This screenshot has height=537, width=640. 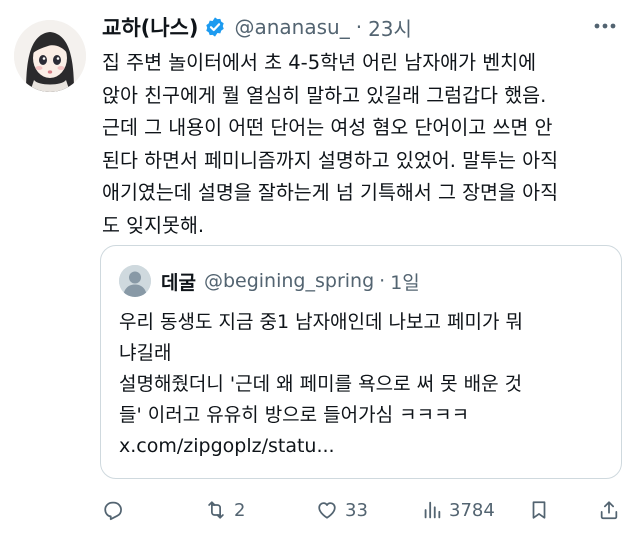 I want to click on like-button: 33, so click(x=341, y=510).